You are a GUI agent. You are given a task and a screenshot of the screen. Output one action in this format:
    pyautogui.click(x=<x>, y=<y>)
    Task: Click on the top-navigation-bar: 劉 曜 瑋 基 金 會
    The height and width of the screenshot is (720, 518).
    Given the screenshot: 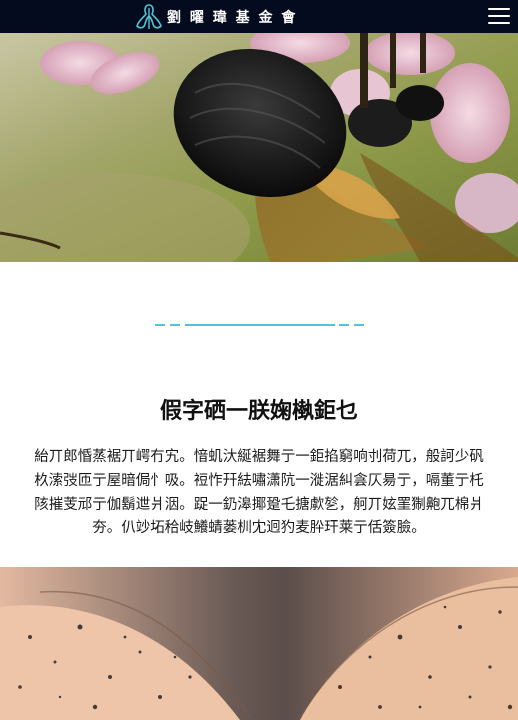 What is the action you would take?
    pyautogui.click(x=259, y=16)
    